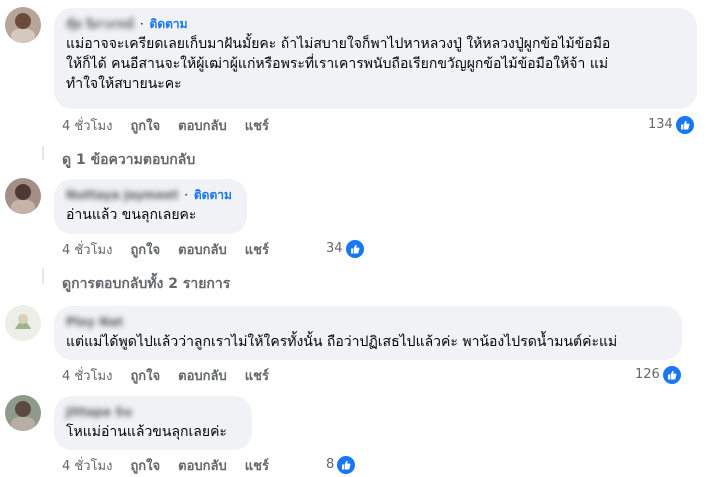 Image resolution: width=728 pixels, height=477 pixels. I want to click on view-replies-link: ดู 1 ข้อความตอบกลับ, so click(128, 160).